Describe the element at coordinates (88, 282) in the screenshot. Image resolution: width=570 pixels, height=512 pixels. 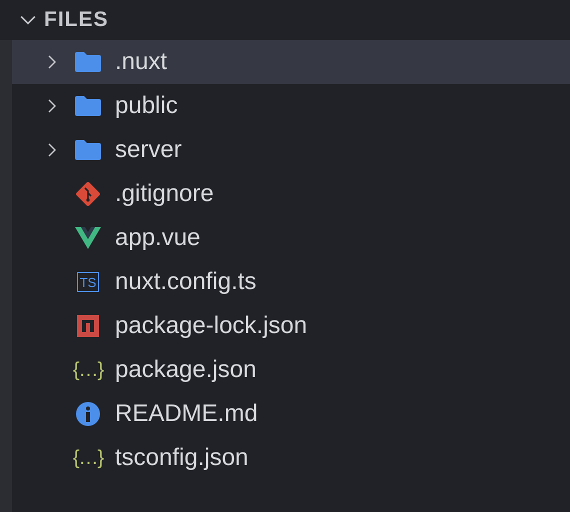
I see `typescript-icon: TS` at that location.